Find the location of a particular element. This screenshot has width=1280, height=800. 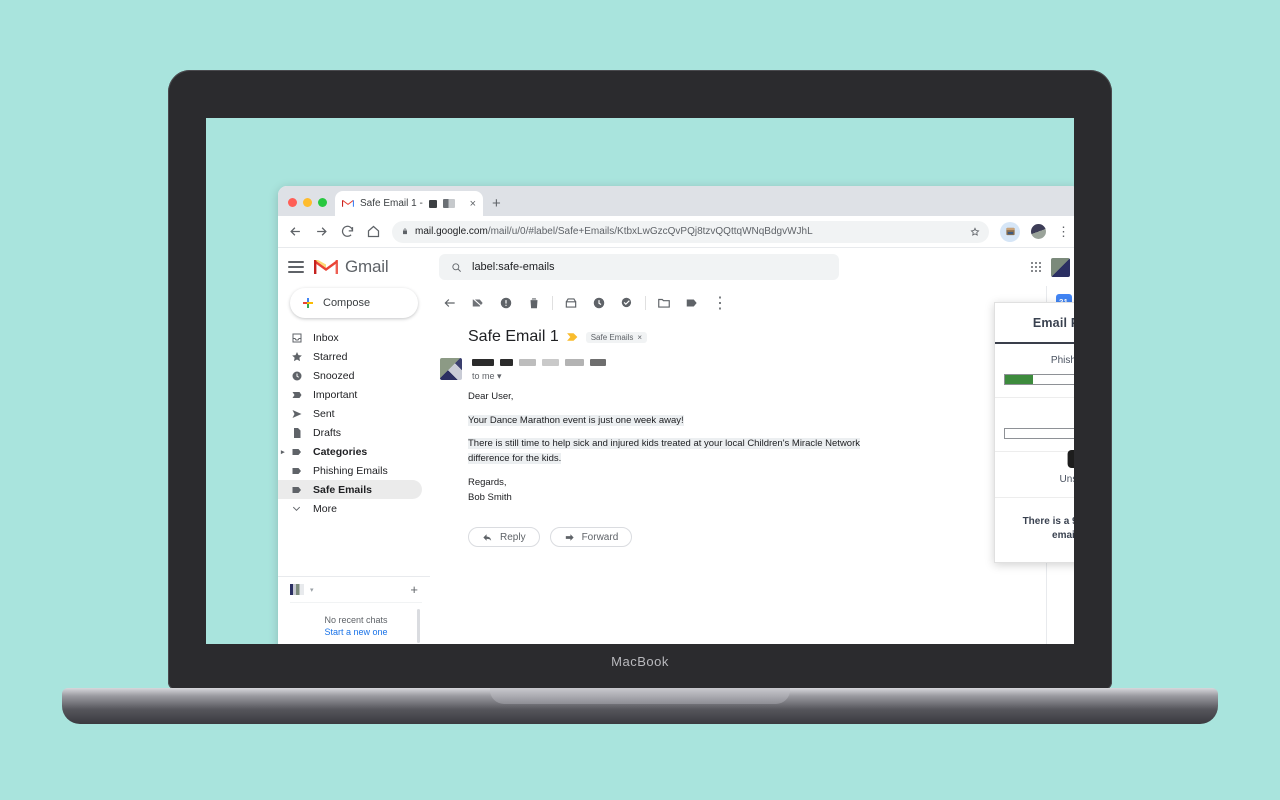

label-icon is located at coordinates (692, 303).